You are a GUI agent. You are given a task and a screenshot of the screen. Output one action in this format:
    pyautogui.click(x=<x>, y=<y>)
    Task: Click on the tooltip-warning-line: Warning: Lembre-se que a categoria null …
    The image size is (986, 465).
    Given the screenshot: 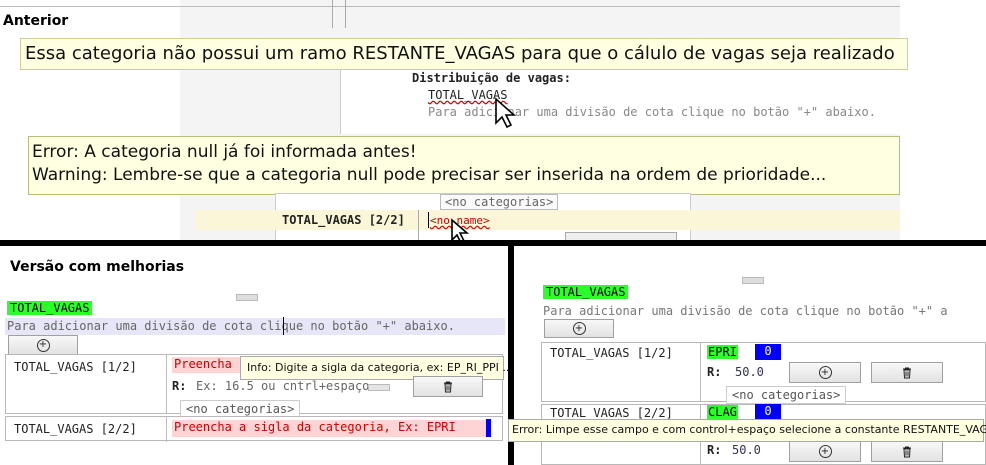 What is the action you would take?
    pyautogui.click(x=429, y=175)
    